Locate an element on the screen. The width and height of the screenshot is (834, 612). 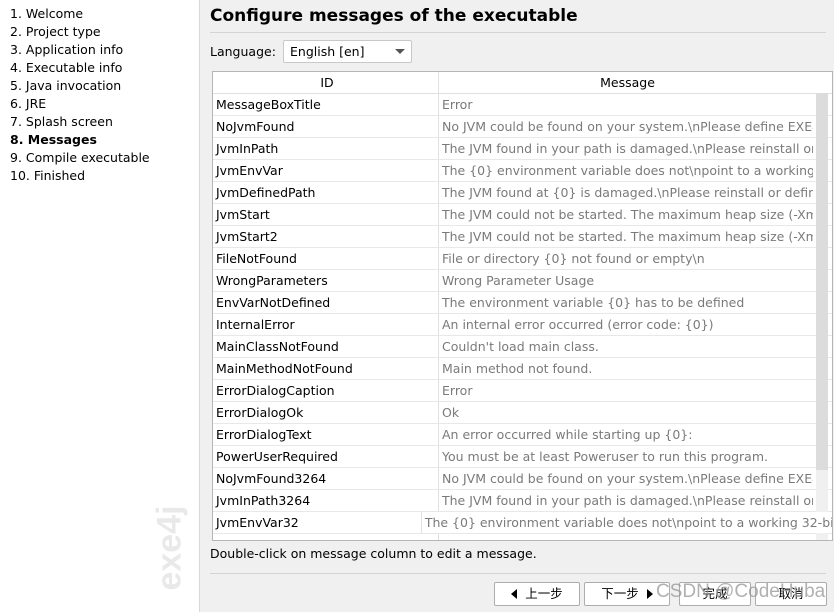
table-row: MainMethodNotFound Main method not found. is located at coordinates (522, 369).